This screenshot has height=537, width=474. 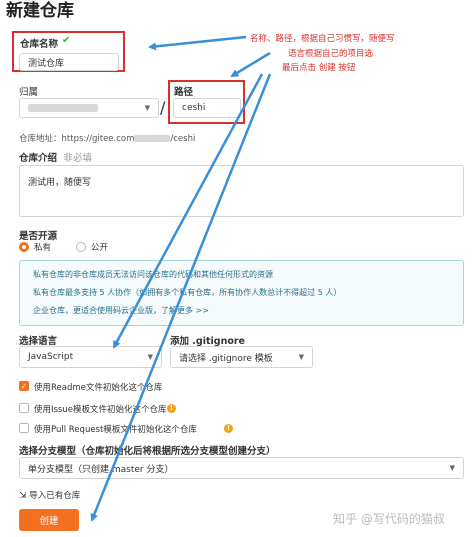 What do you see at coordinates (100, 410) in the screenshot?
I see `issue-template-checkbox-label: 使用Issue模板文件初始化这个仓库` at bounding box center [100, 410].